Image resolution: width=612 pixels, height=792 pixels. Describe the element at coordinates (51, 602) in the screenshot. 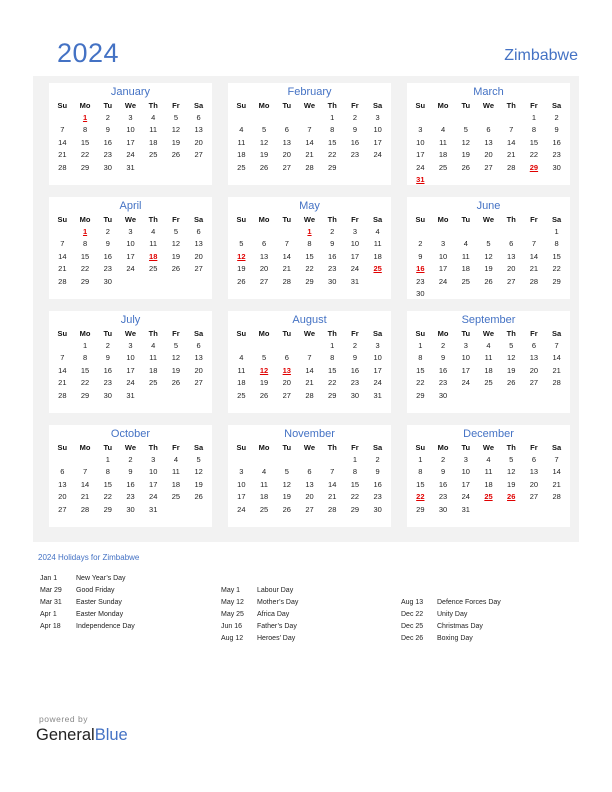

I see `holiday-date: Mar 31` at that location.